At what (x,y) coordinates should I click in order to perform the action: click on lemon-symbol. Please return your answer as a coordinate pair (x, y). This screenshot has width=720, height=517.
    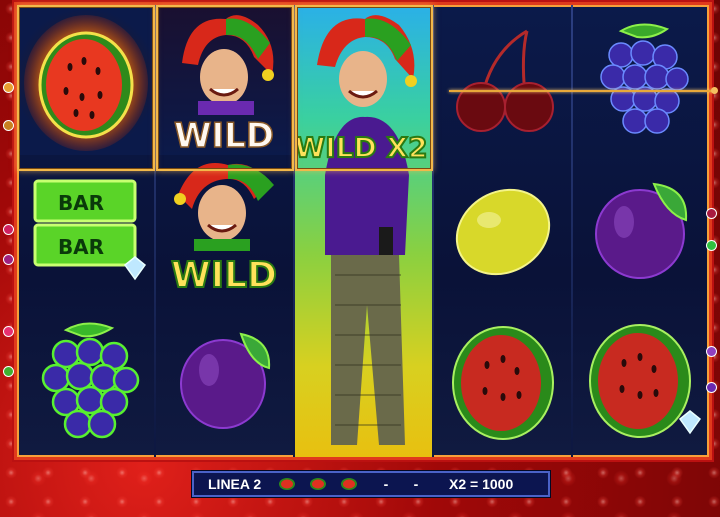
    Looking at the image, I should click on (503, 230).